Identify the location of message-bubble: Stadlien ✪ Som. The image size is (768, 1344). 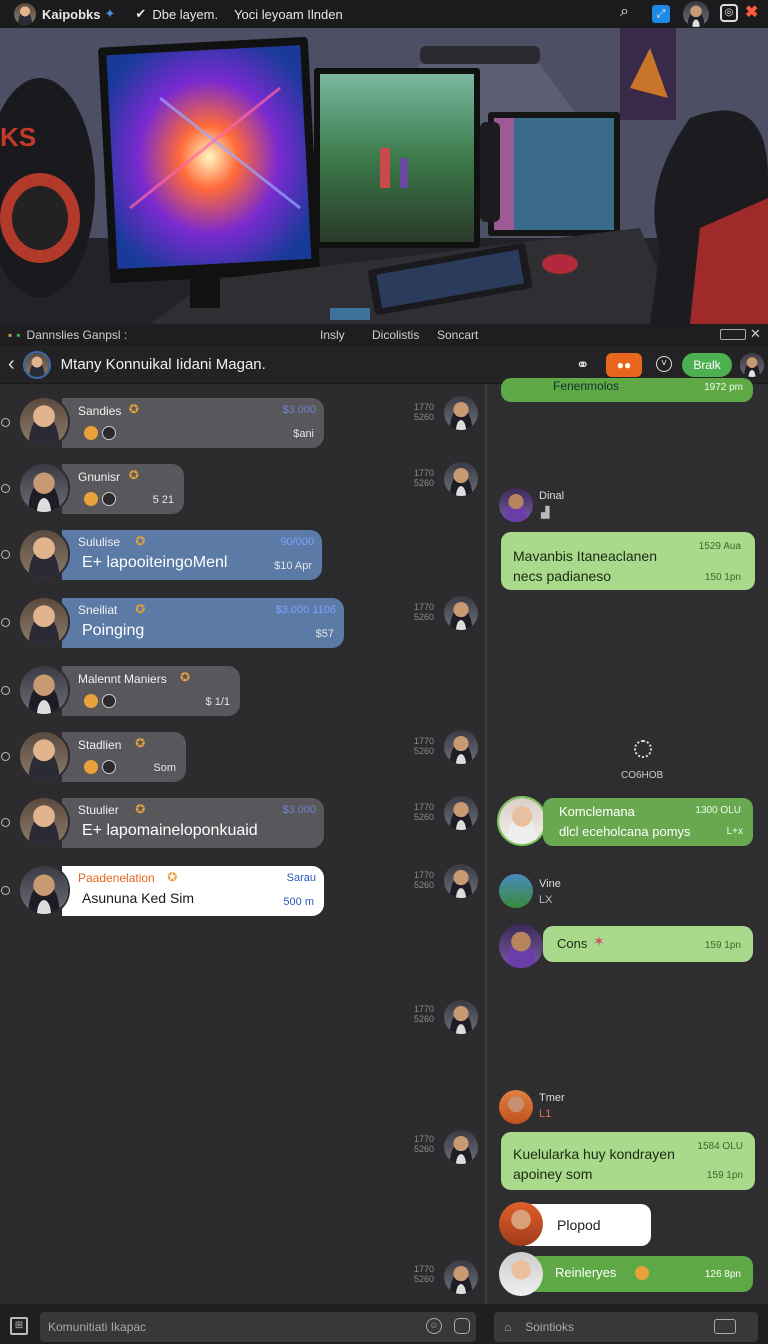
(124, 757).